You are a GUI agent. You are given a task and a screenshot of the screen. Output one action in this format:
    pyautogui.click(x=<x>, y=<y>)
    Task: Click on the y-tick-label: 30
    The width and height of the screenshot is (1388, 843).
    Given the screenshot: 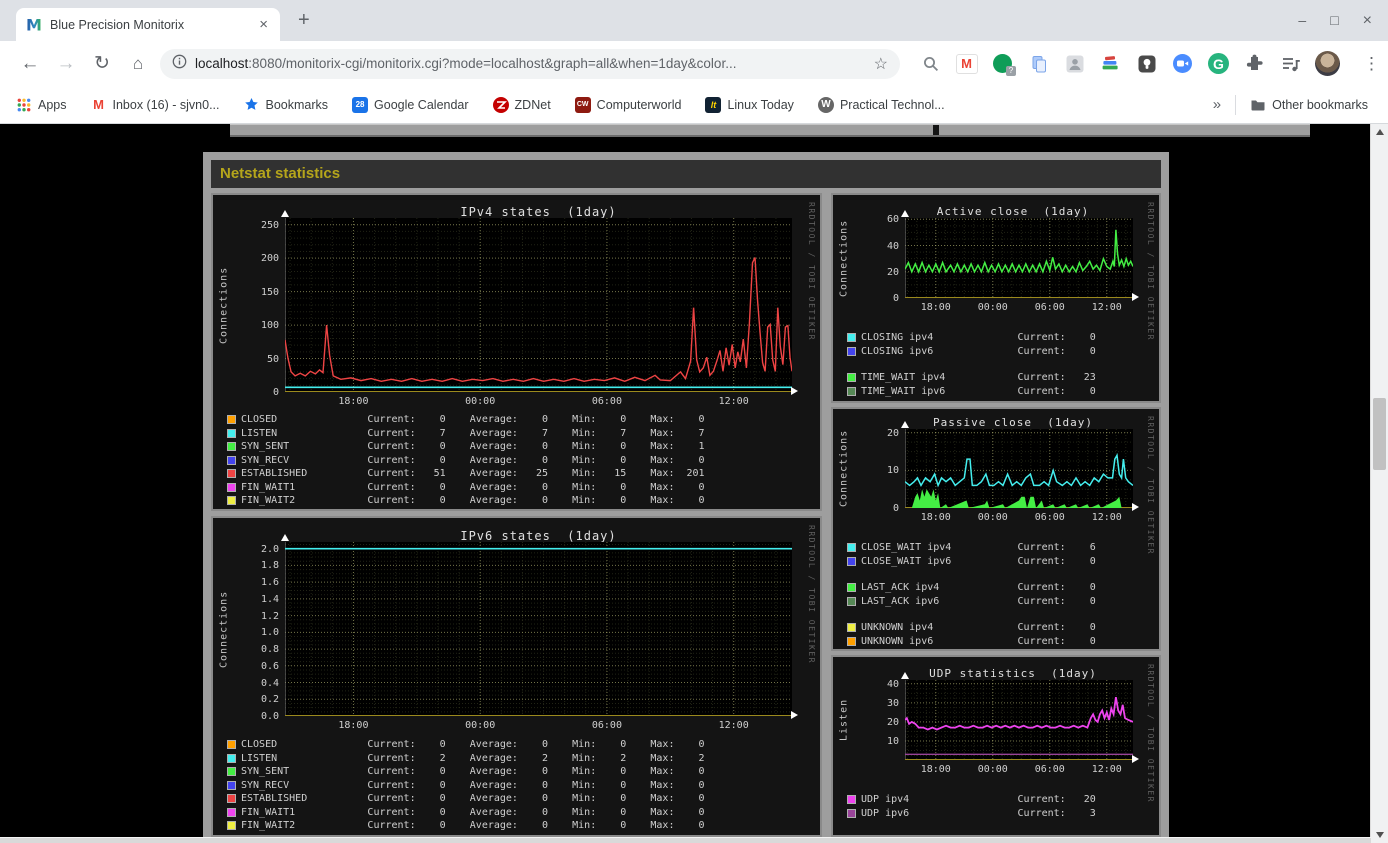 What is the action you would take?
    pyautogui.click(x=892, y=703)
    